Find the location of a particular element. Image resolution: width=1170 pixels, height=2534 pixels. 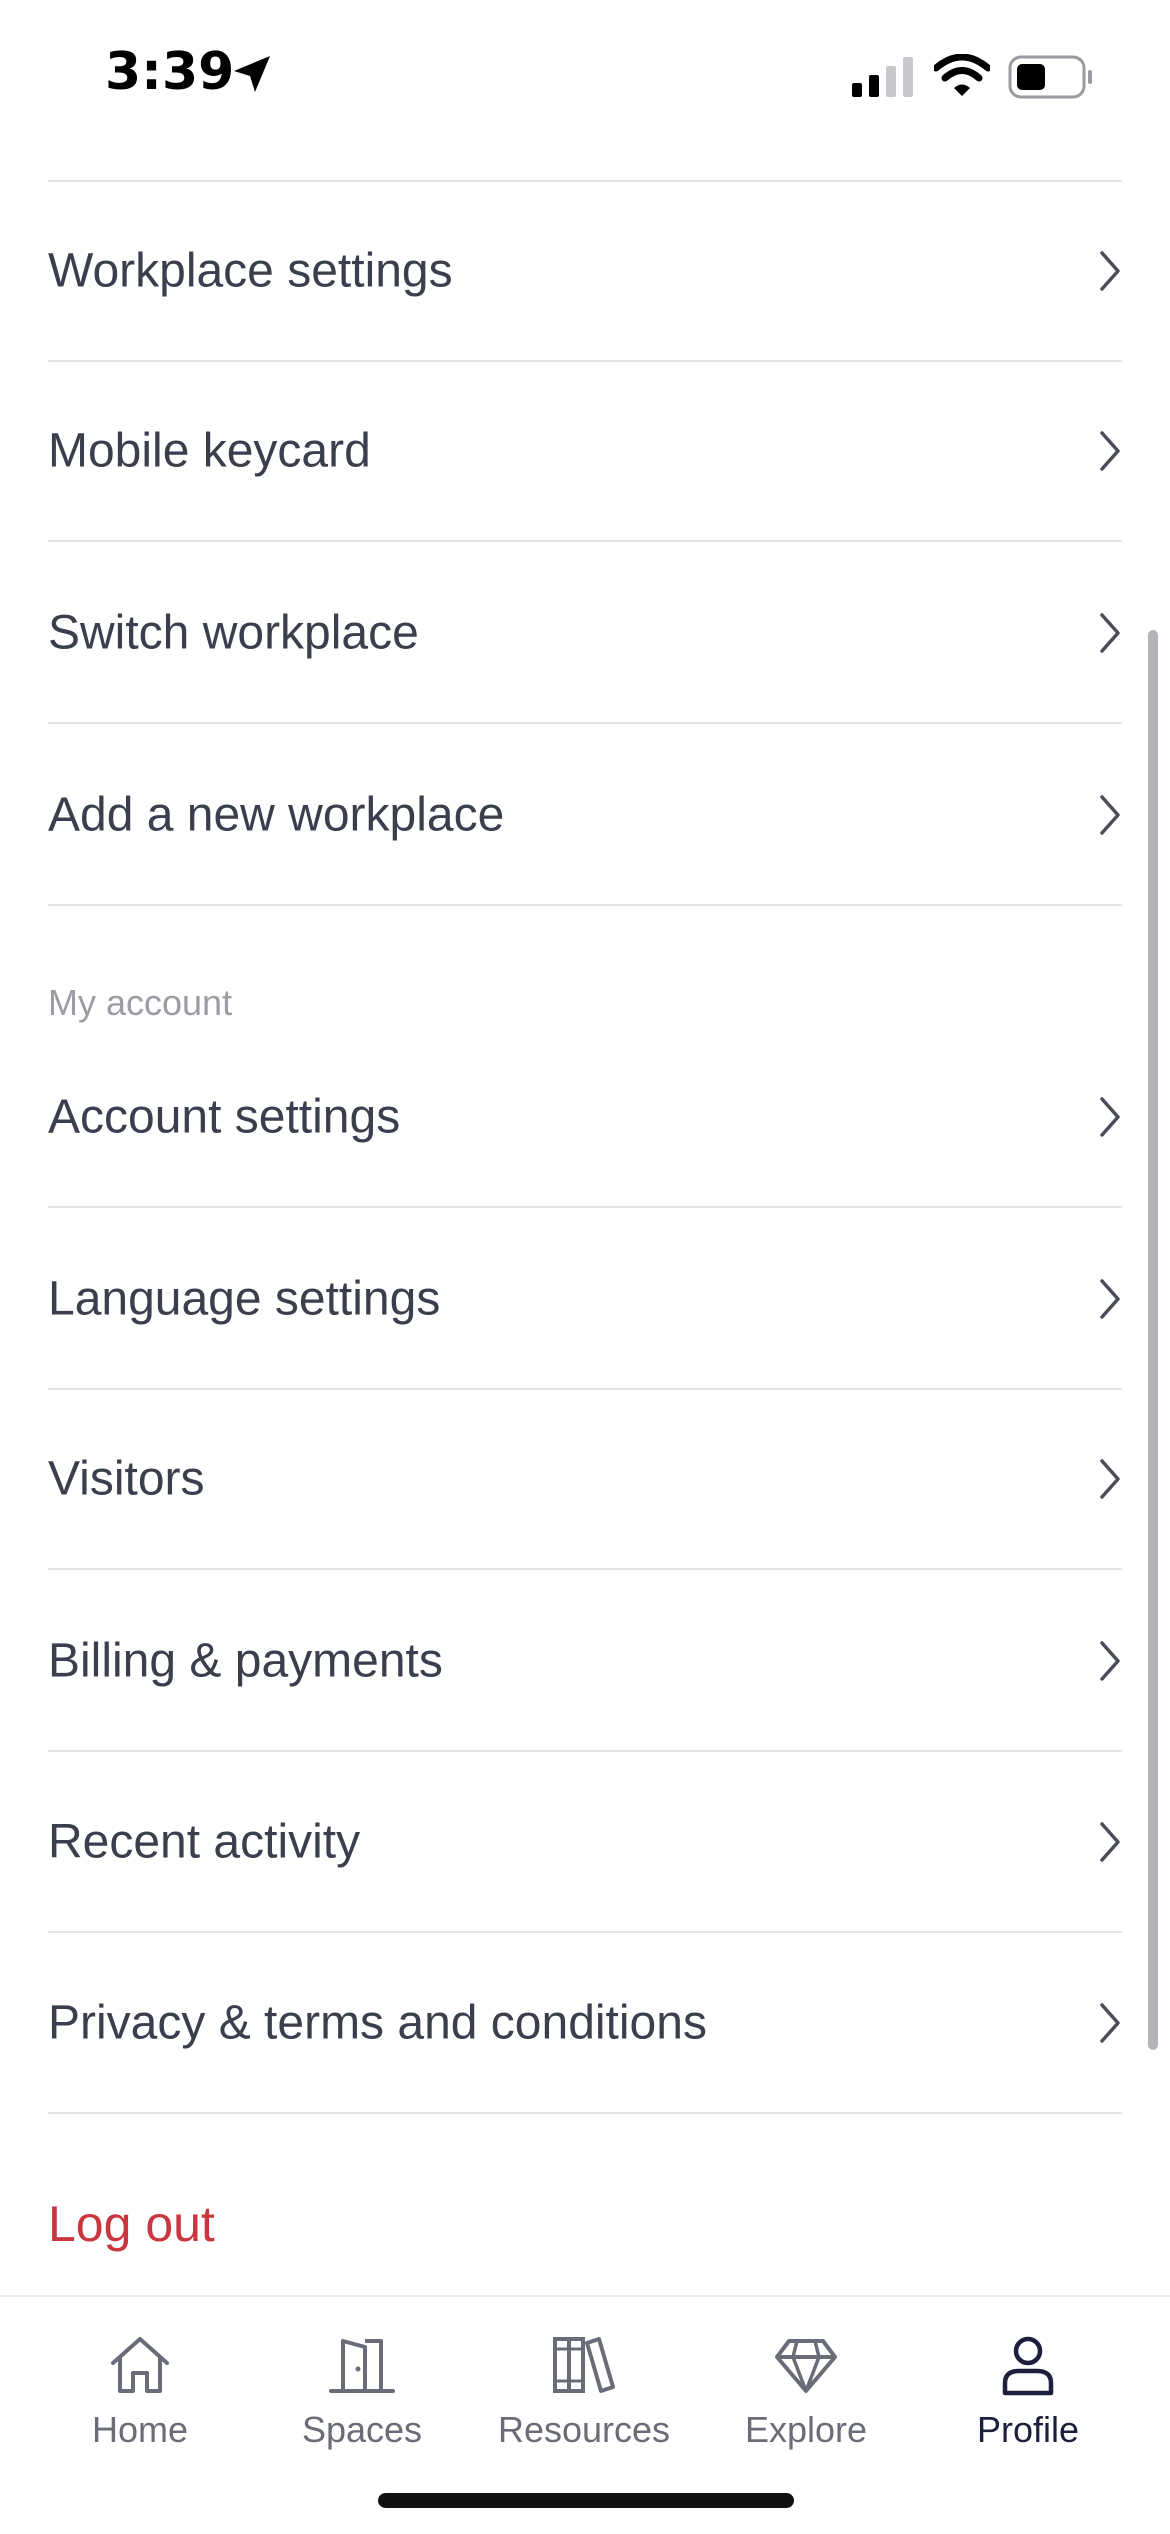

tab-profile: Profile is located at coordinates (1028, 2398).